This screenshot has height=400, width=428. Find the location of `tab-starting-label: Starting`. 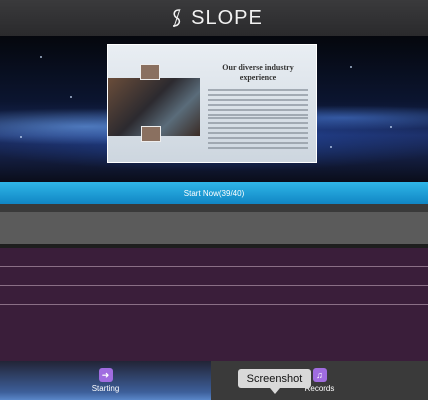

tab-starting-label: Starting is located at coordinates (105, 388).